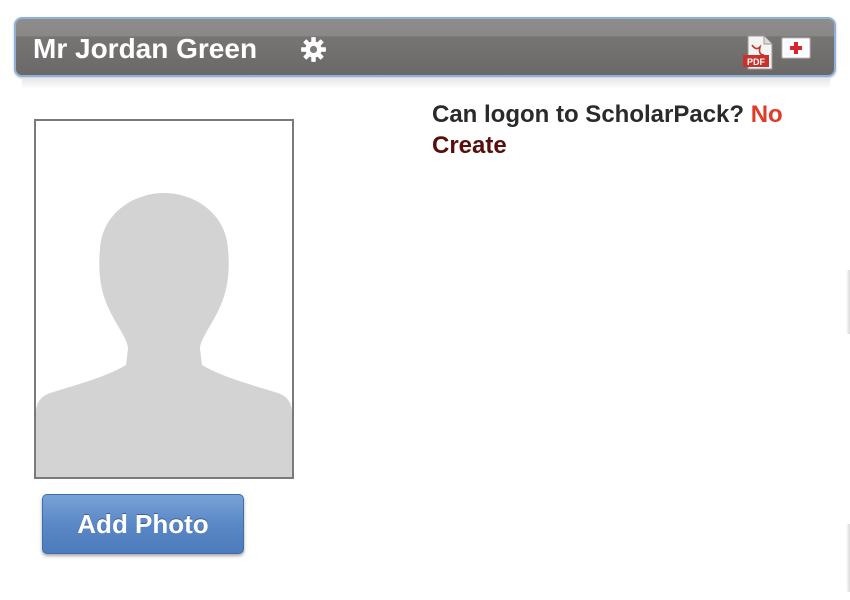 This screenshot has height=600, width=850. Describe the element at coordinates (796, 49) in the screenshot. I see `medical-icon` at that location.